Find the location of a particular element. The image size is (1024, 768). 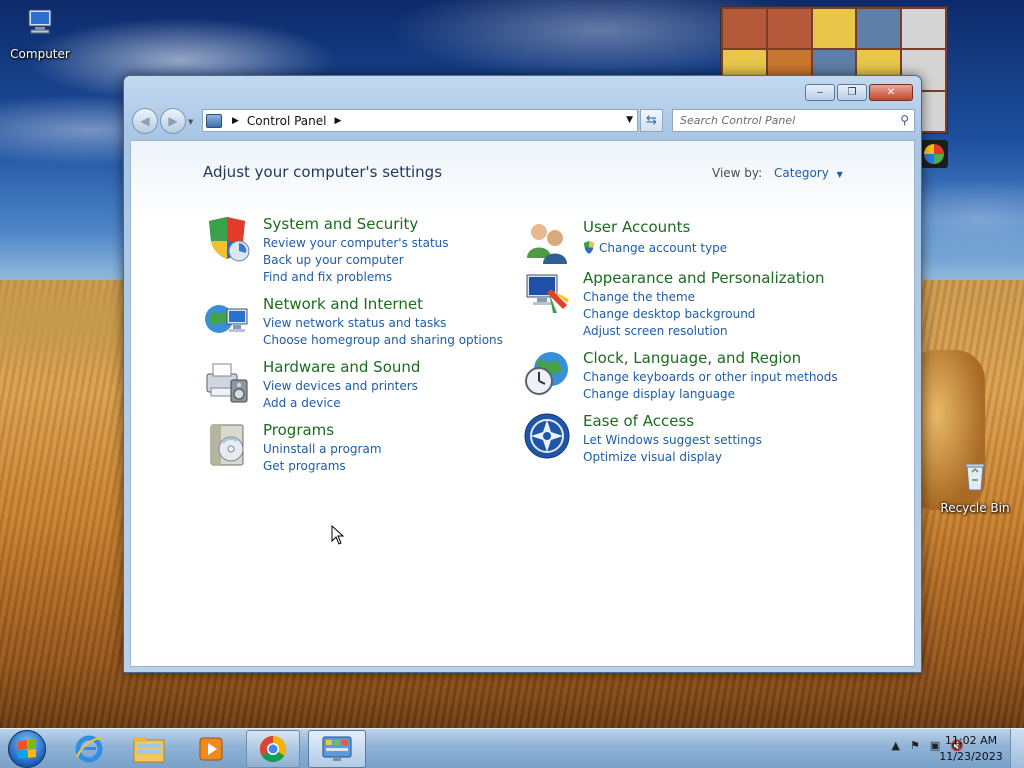

link-screen-resolution: Adjust screen resolution is located at coordinates (669, 331).